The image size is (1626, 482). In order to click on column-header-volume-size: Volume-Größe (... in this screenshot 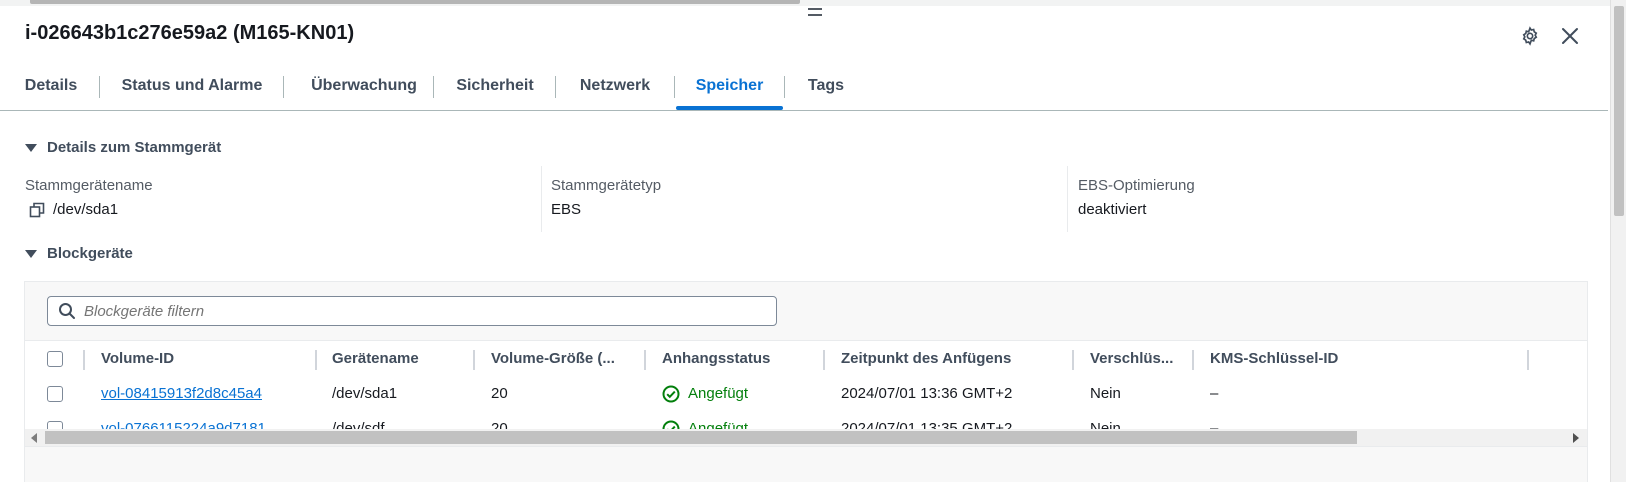, I will do `click(566, 358)`.